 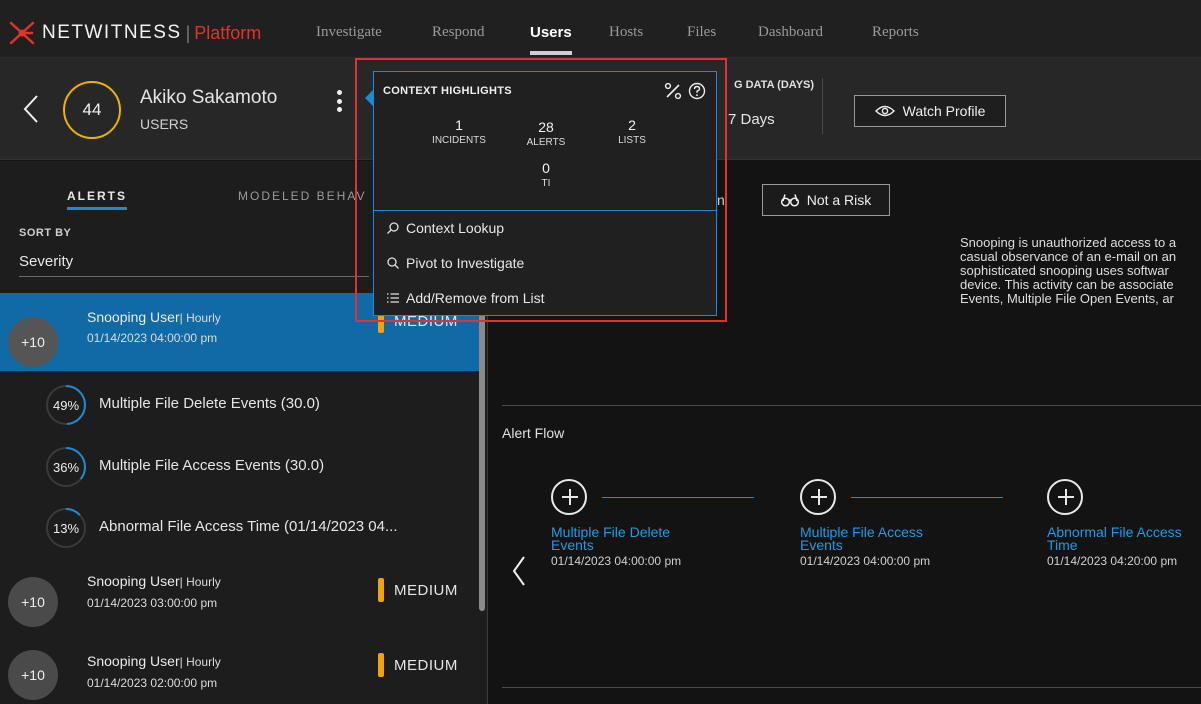 What do you see at coordinates (789, 200) in the screenshot?
I see `binoculars-icon` at bounding box center [789, 200].